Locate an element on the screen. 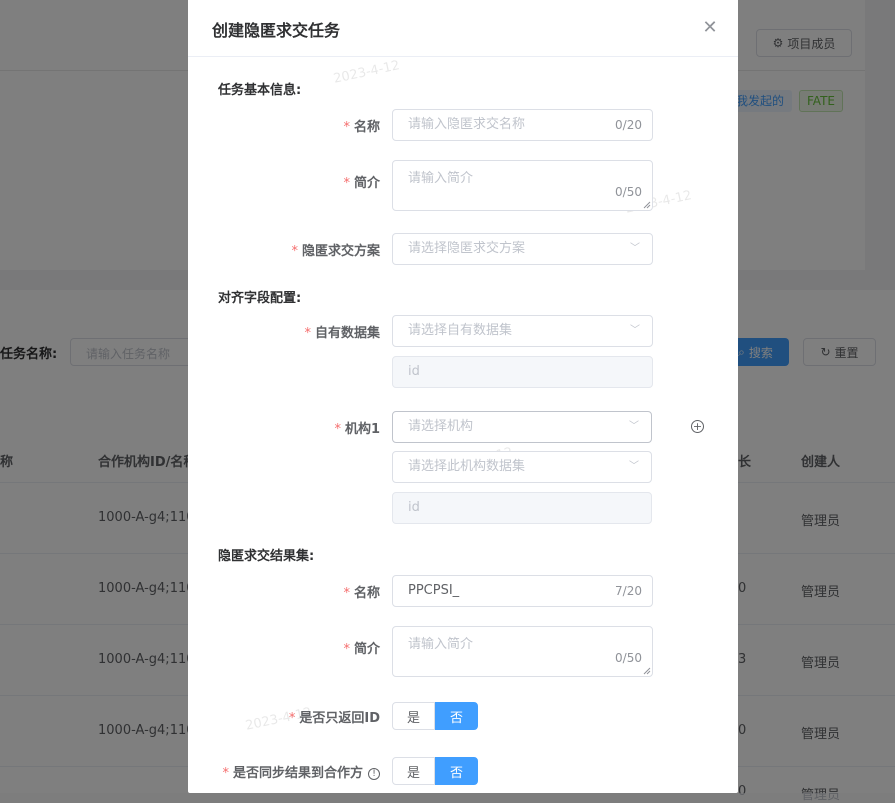 This screenshot has height=803, width=895. form-label-organization-1: * 机构1 is located at coordinates (357, 427).